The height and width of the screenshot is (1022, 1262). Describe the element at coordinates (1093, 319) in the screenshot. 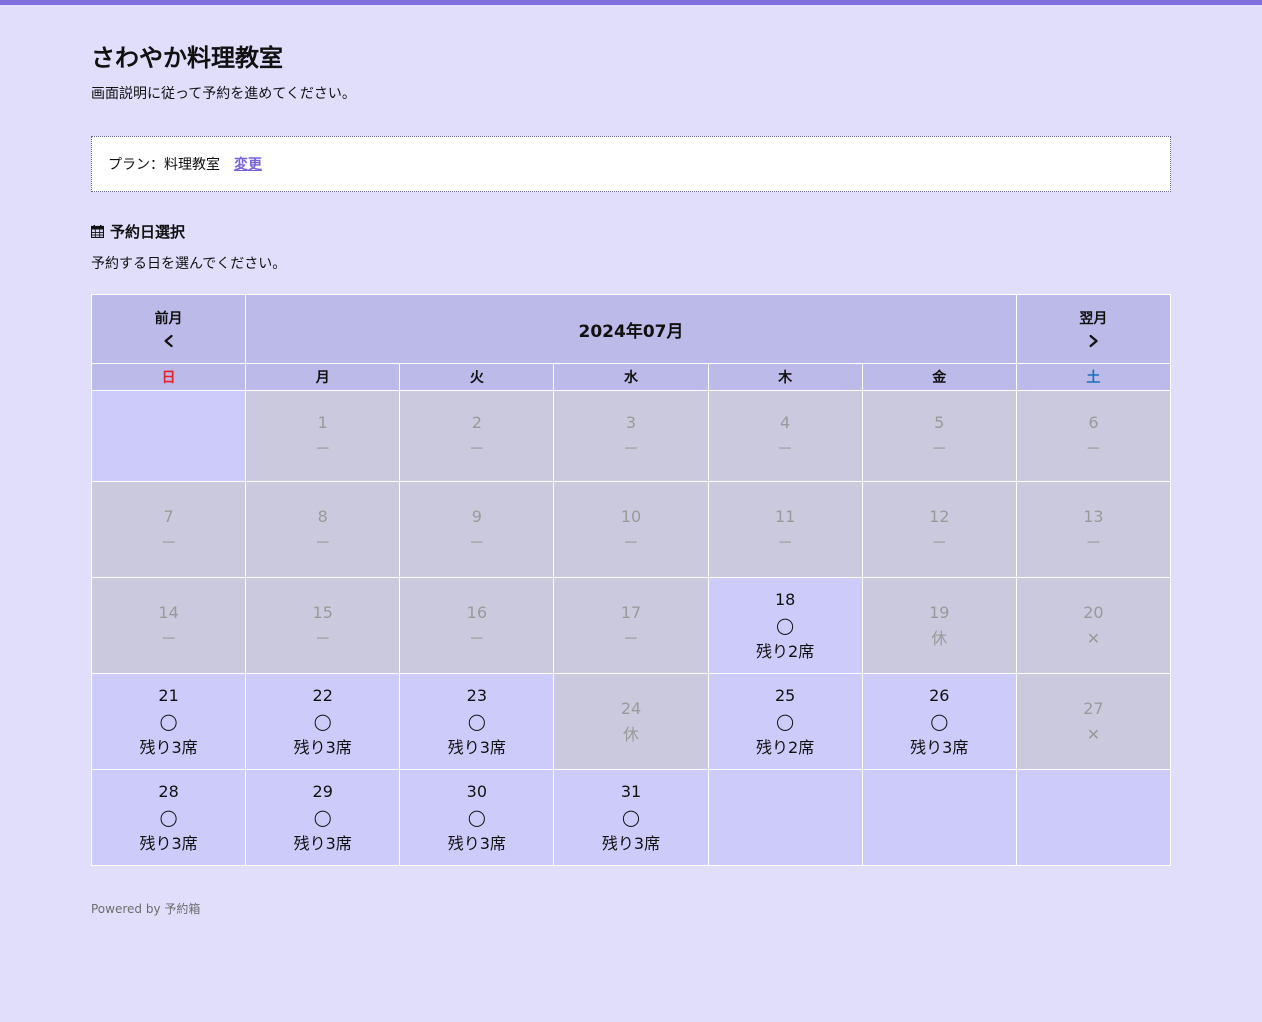

I see `next-month-label: 翌月` at that location.